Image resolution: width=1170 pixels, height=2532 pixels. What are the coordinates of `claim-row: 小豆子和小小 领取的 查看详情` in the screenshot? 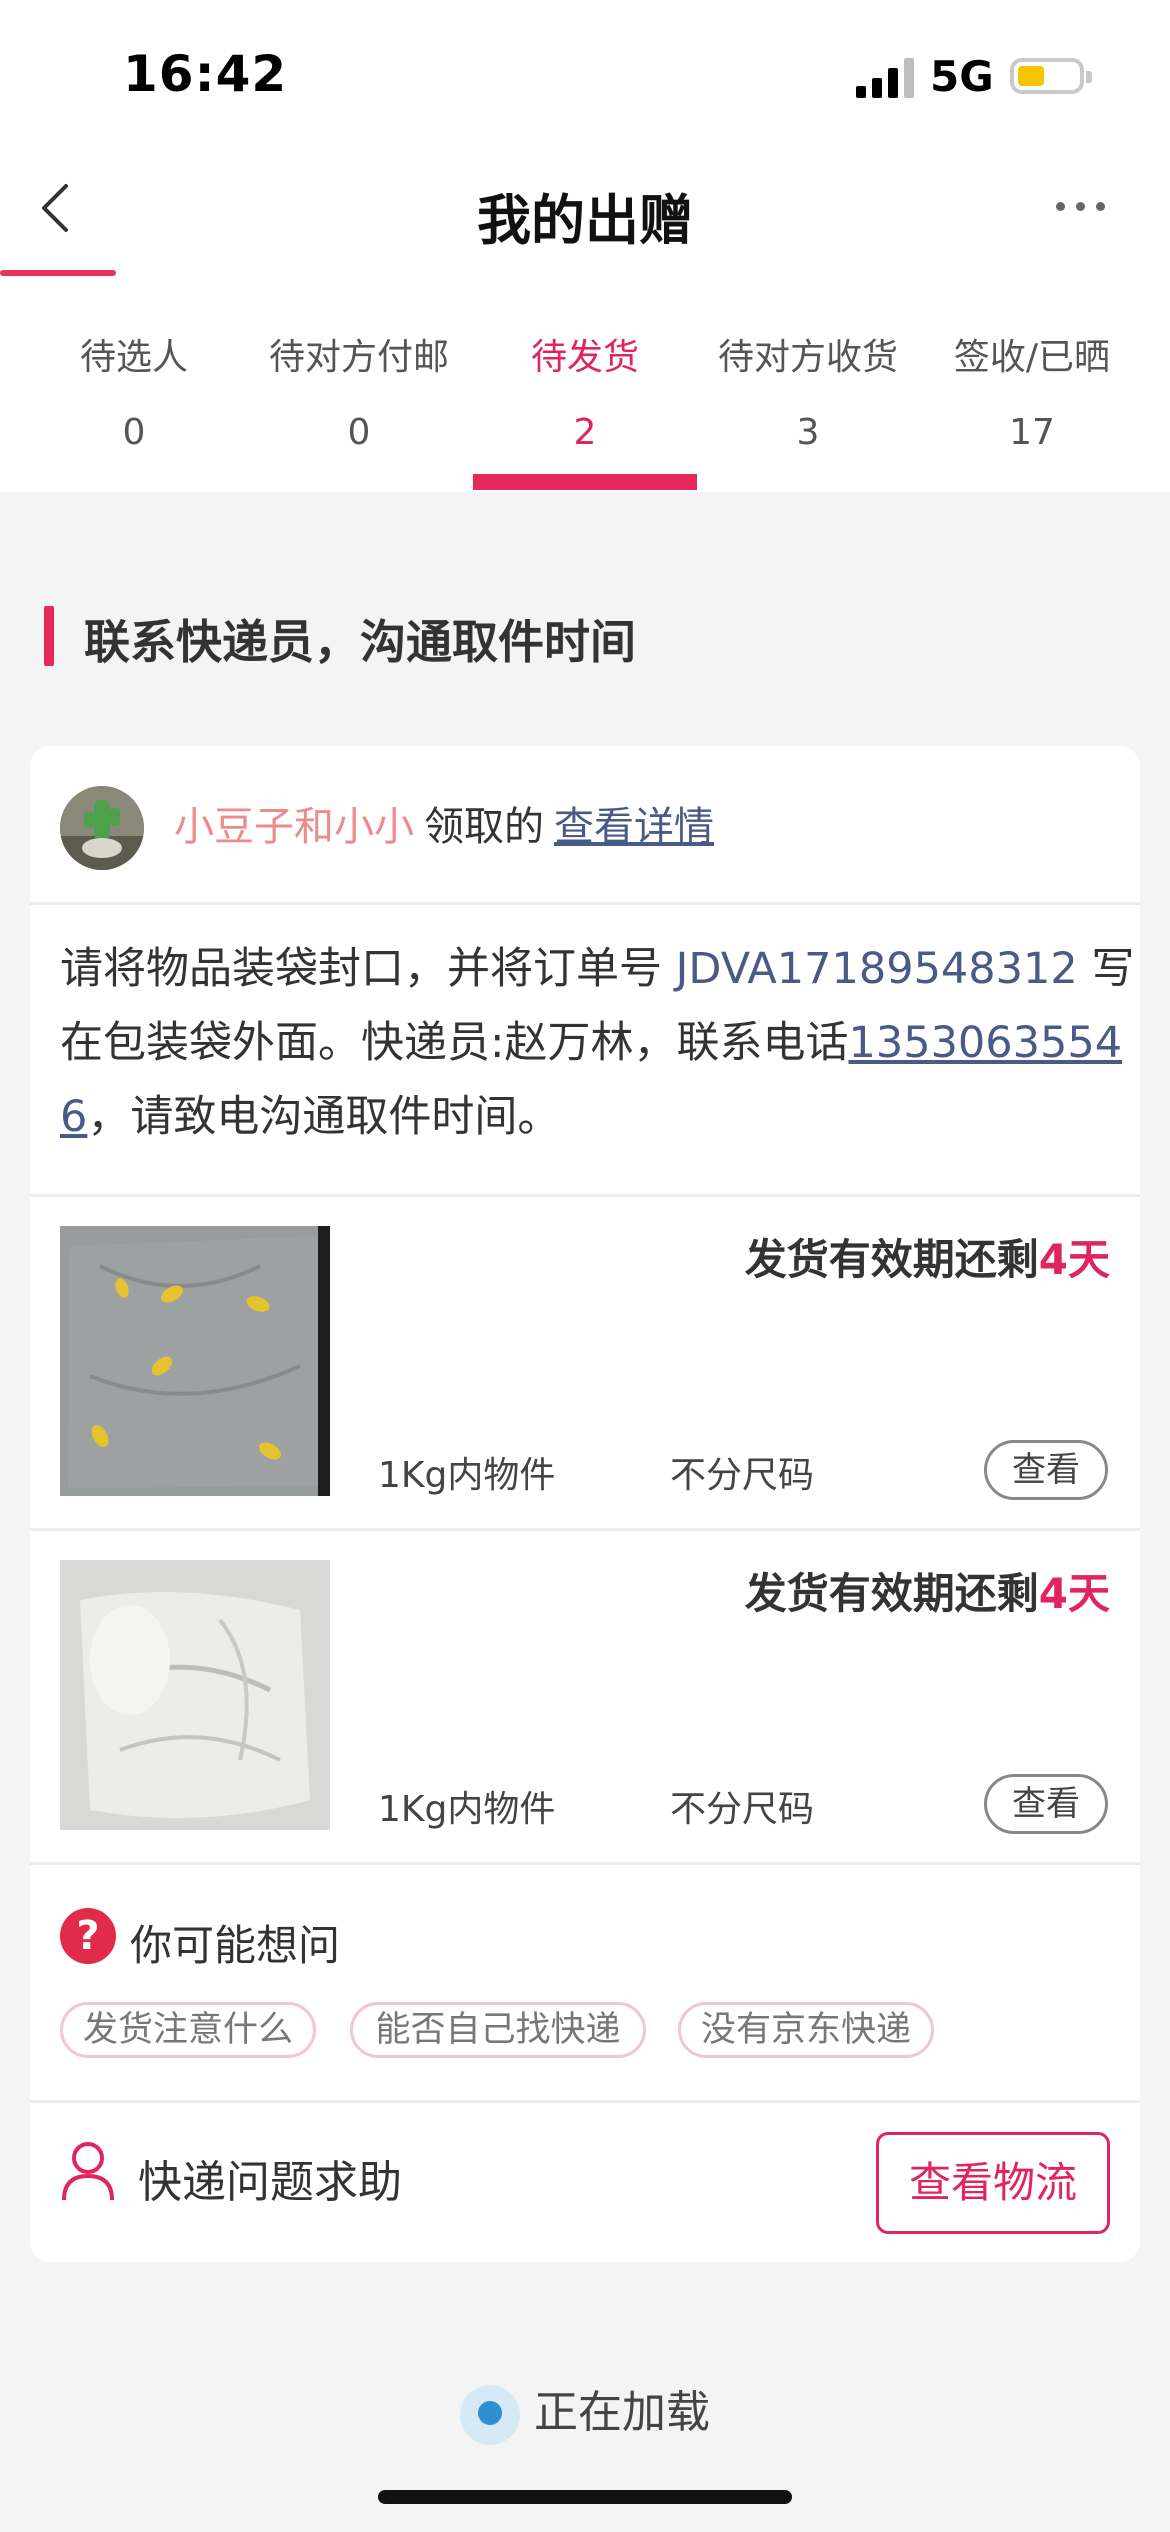 It's located at (444, 823).